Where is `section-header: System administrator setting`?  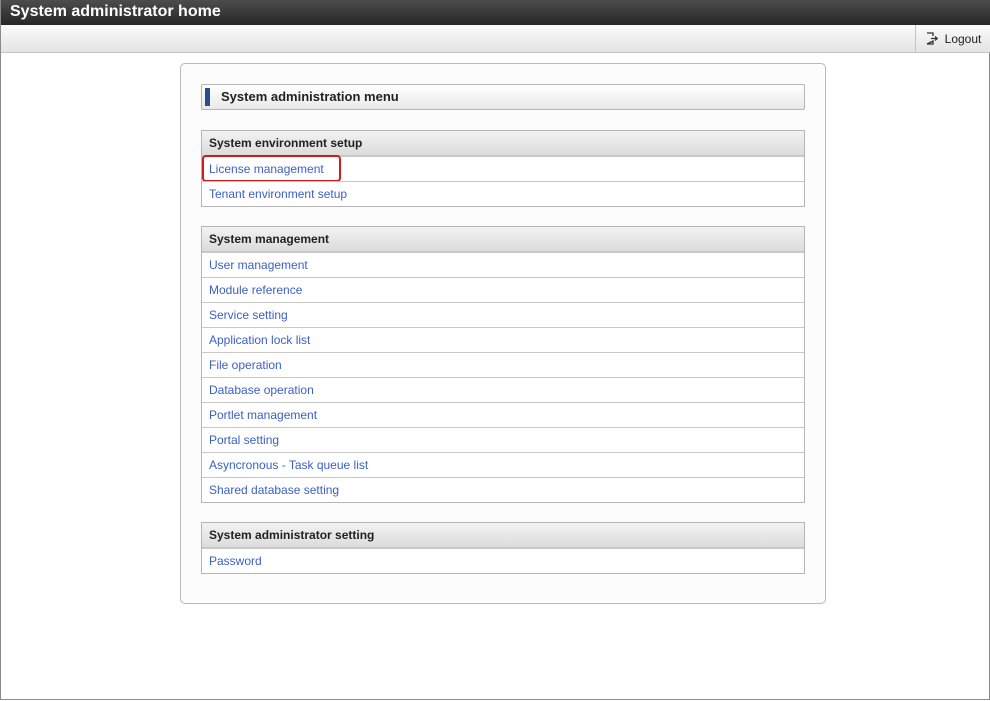 section-header: System administrator setting is located at coordinates (503, 535).